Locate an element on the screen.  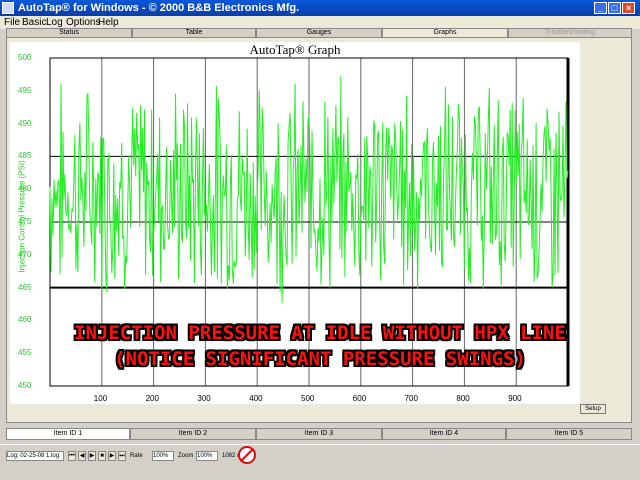
rate-label: Rate is located at coordinates (136, 456).